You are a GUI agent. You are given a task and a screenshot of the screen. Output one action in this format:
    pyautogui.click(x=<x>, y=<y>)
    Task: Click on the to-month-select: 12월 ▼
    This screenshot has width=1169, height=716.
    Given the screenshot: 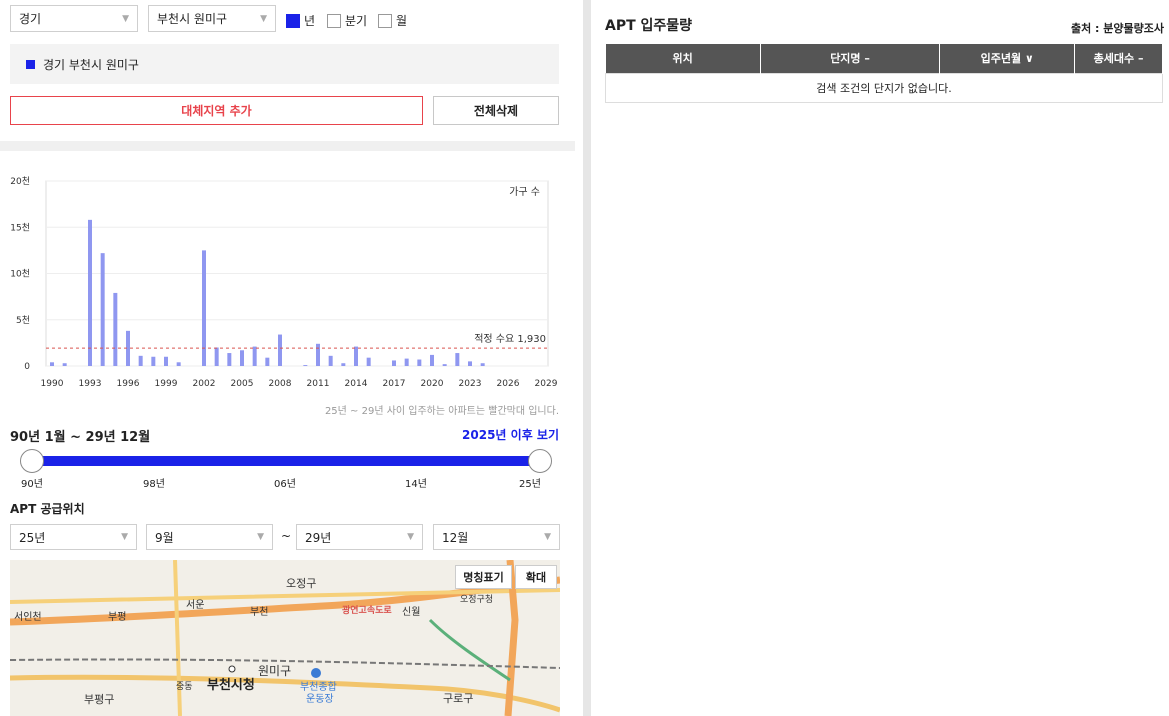 What is the action you would take?
    pyautogui.click(x=496, y=537)
    